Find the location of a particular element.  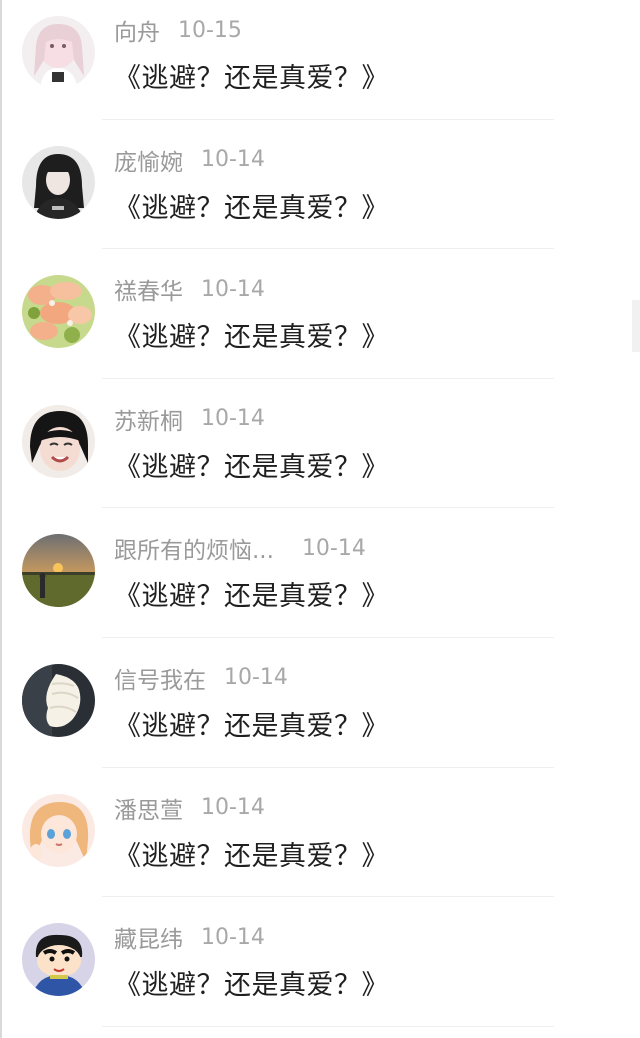

scrollbar is located at coordinates (636, 326).